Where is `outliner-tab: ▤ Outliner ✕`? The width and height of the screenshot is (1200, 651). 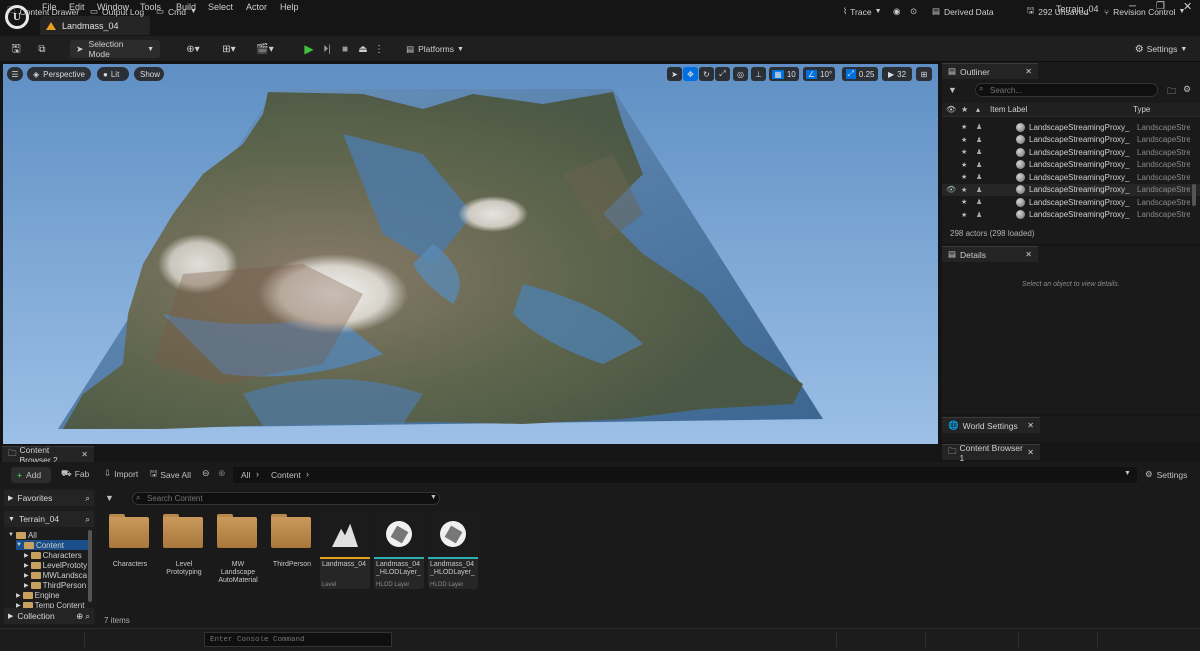
outliner-tab: ▤ Outliner ✕ is located at coordinates (990, 71).